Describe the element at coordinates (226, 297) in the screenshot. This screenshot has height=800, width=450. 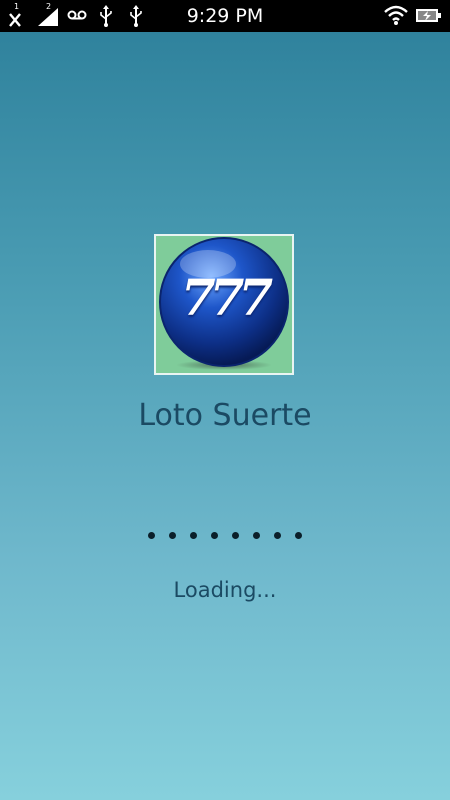
I see `logo-777-text: 777` at that location.